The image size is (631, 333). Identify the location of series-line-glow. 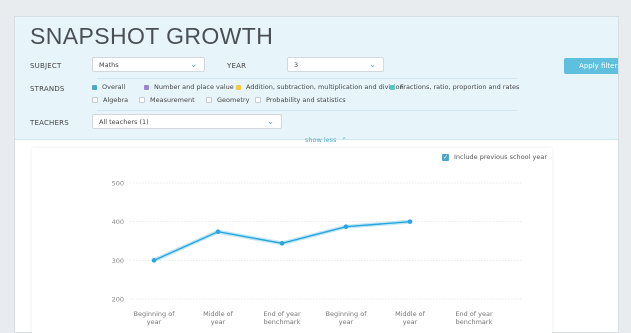
(282, 241).